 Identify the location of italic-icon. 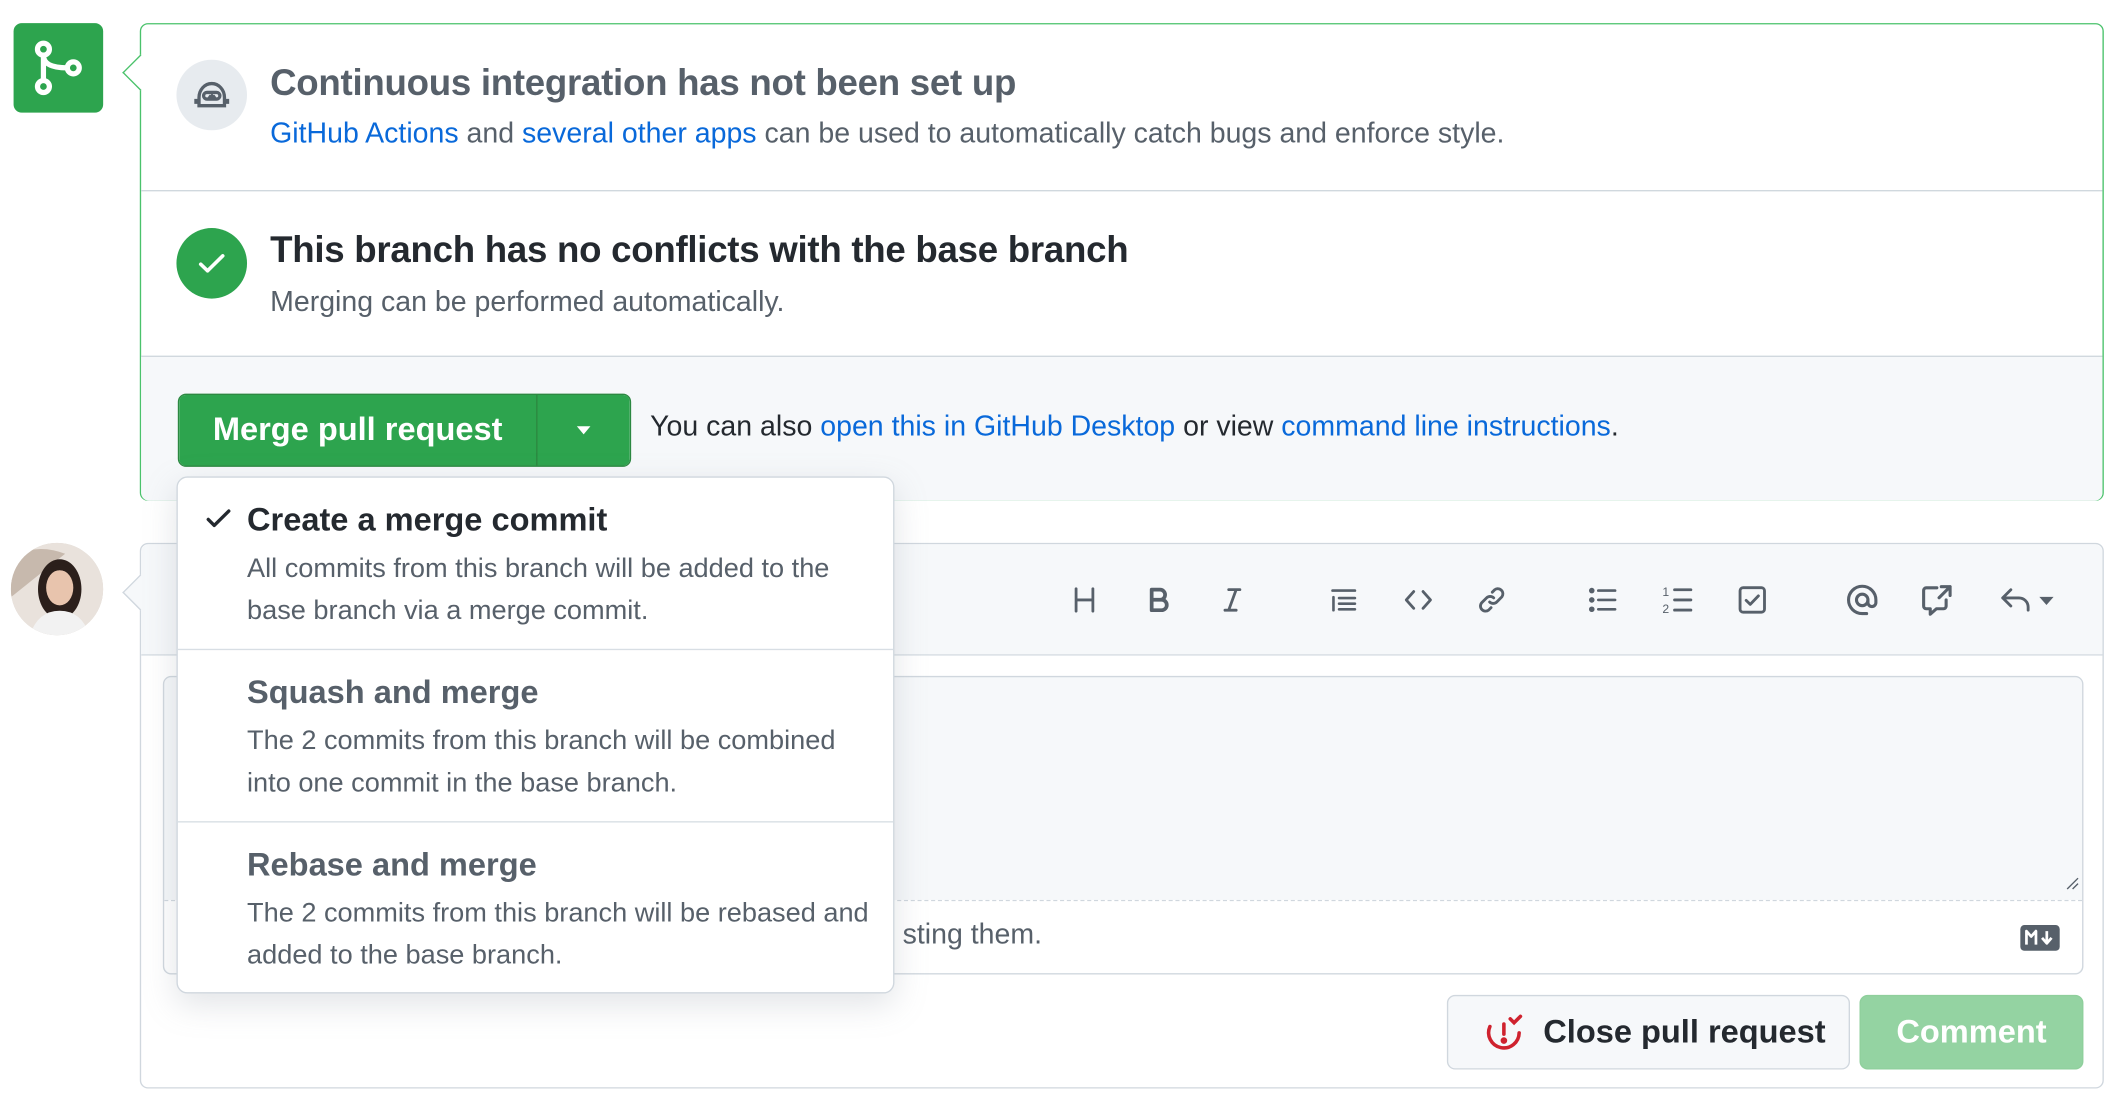
(1232, 600).